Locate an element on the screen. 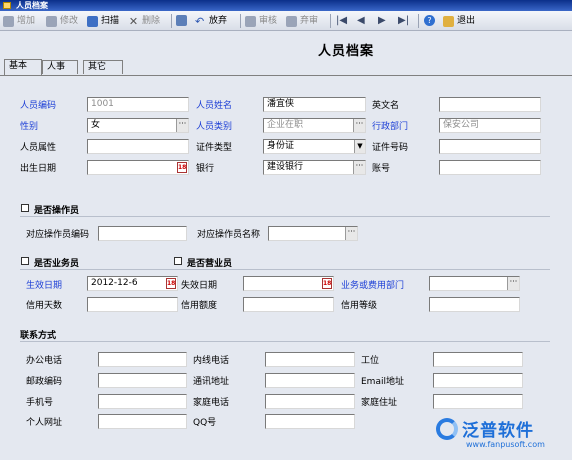  delete-icon: ✕ is located at coordinates (133, 21).